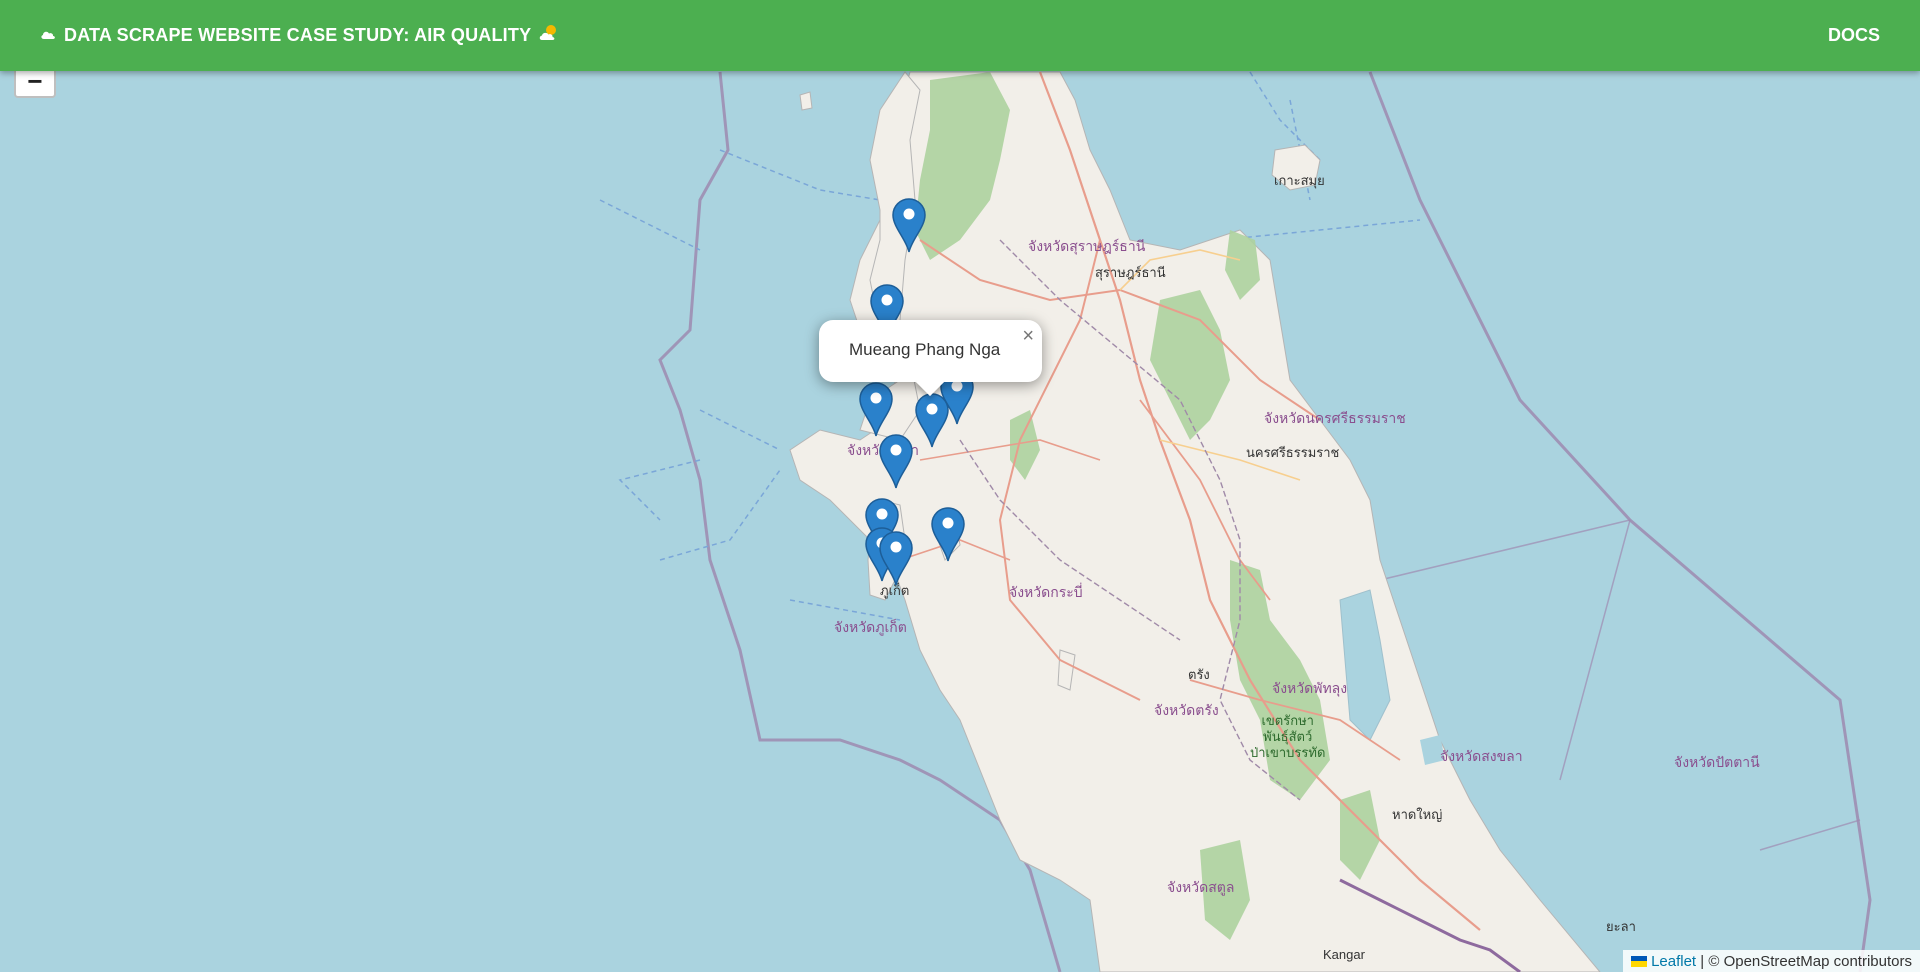  What do you see at coordinates (1717, 762) in the screenshot?
I see `map-label-pattani-province: จังหวัดปัตตานี` at bounding box center [1717, 762].